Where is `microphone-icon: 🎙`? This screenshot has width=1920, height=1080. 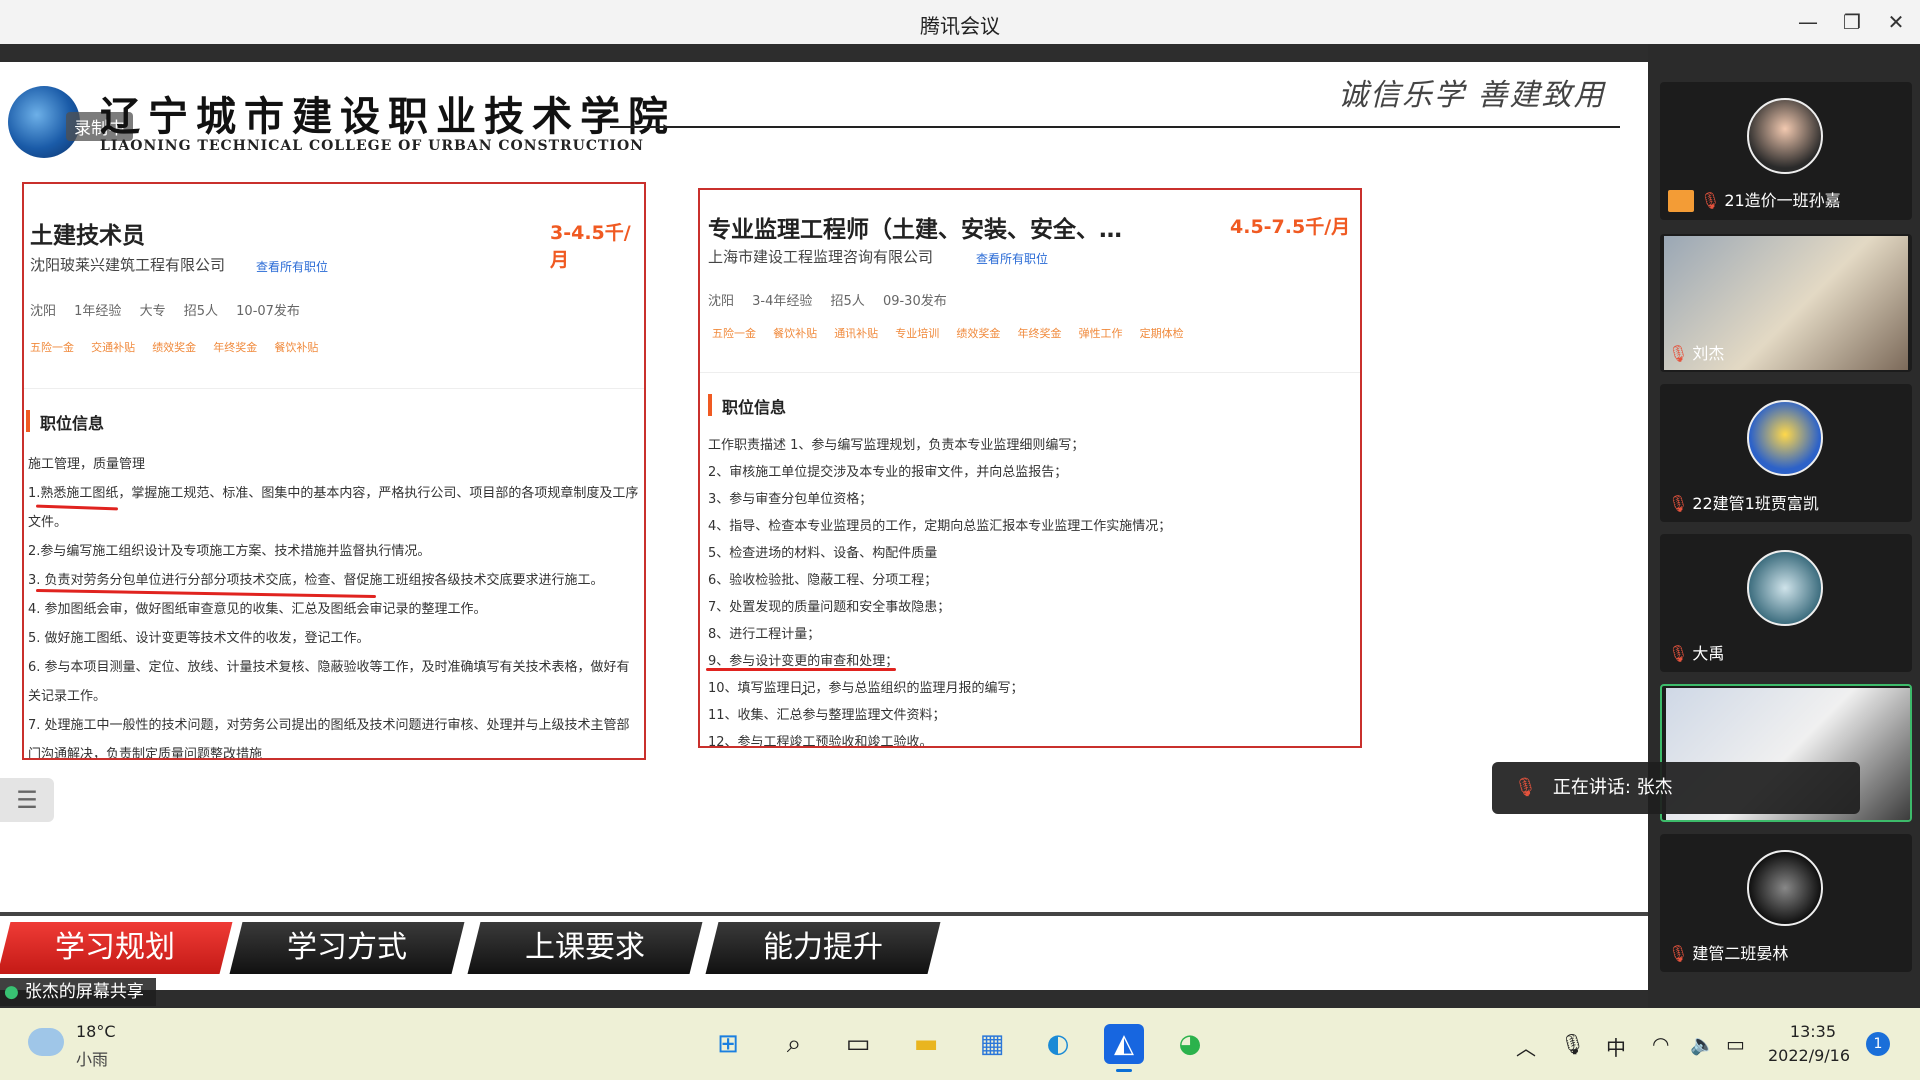 microphone-icon: 🎙 is located at coordinates (1572, 1044).